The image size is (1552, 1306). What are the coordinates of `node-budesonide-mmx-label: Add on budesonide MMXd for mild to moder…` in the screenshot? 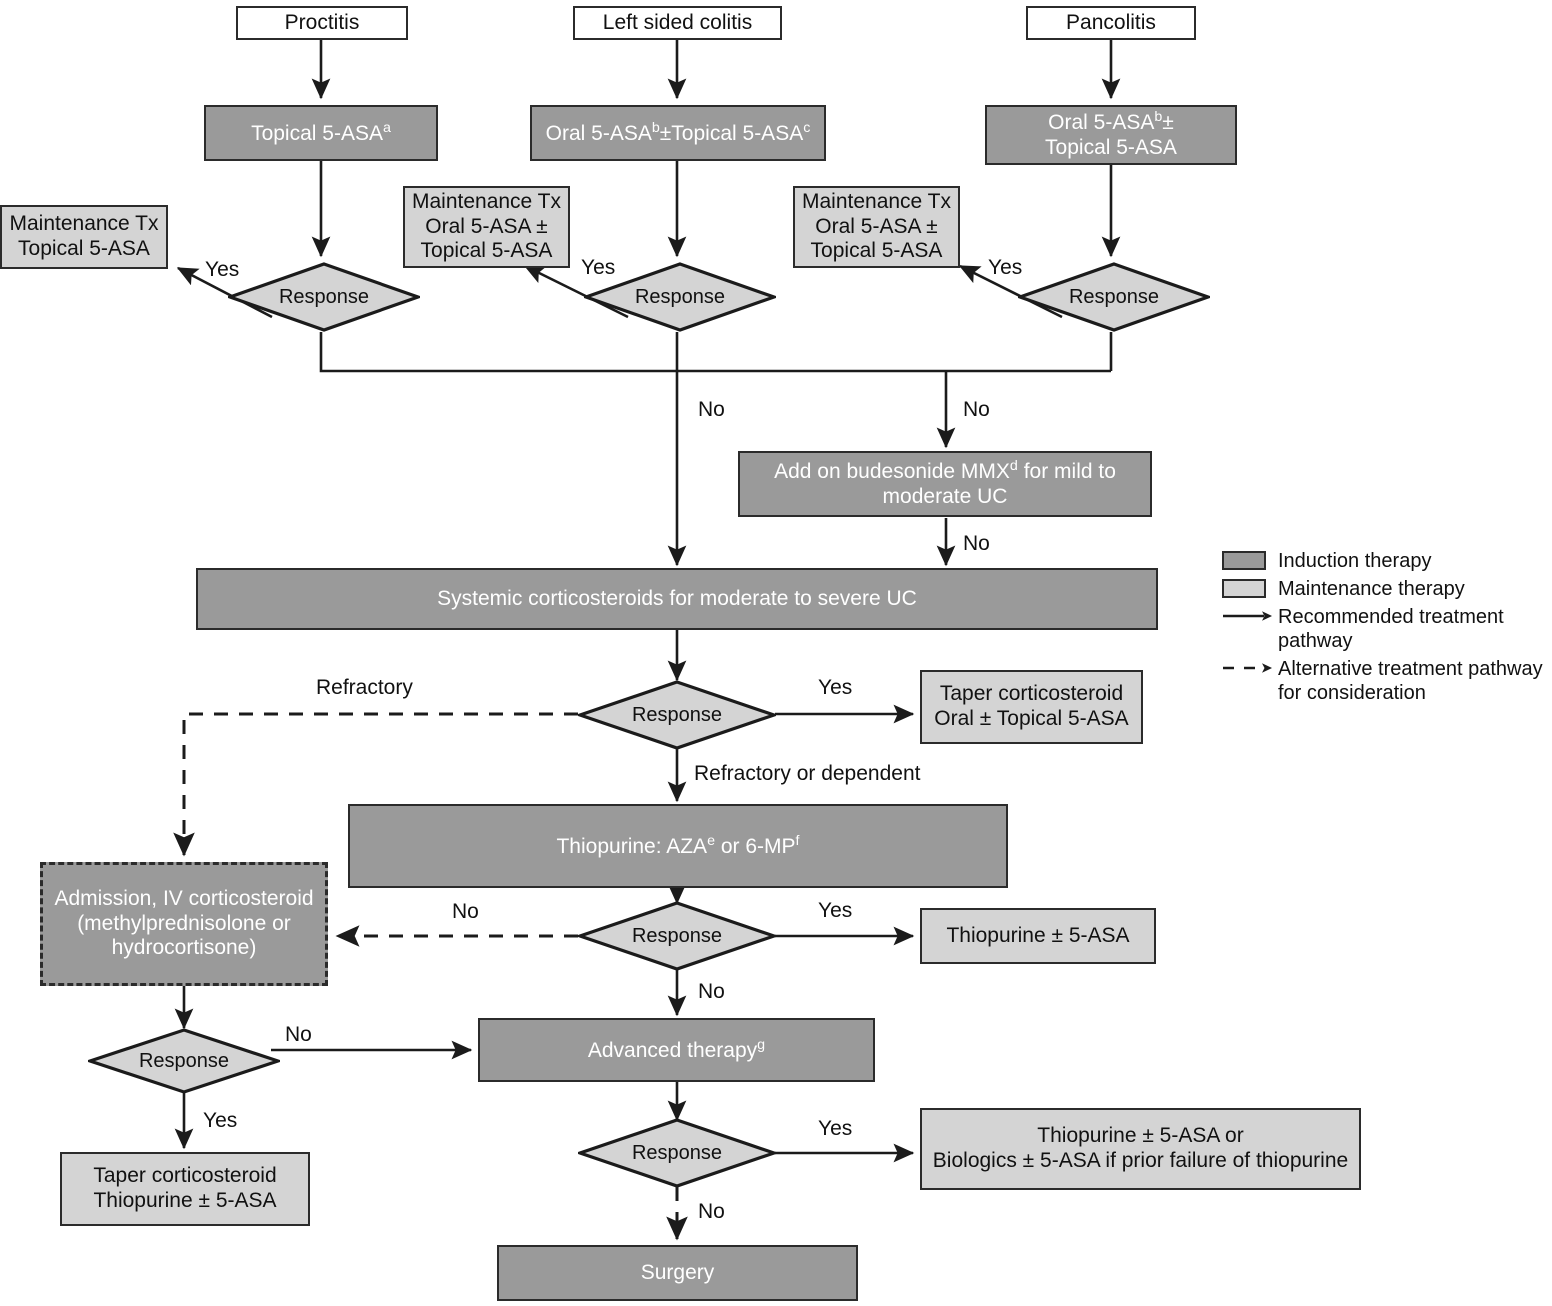 It's located at (945, 483).